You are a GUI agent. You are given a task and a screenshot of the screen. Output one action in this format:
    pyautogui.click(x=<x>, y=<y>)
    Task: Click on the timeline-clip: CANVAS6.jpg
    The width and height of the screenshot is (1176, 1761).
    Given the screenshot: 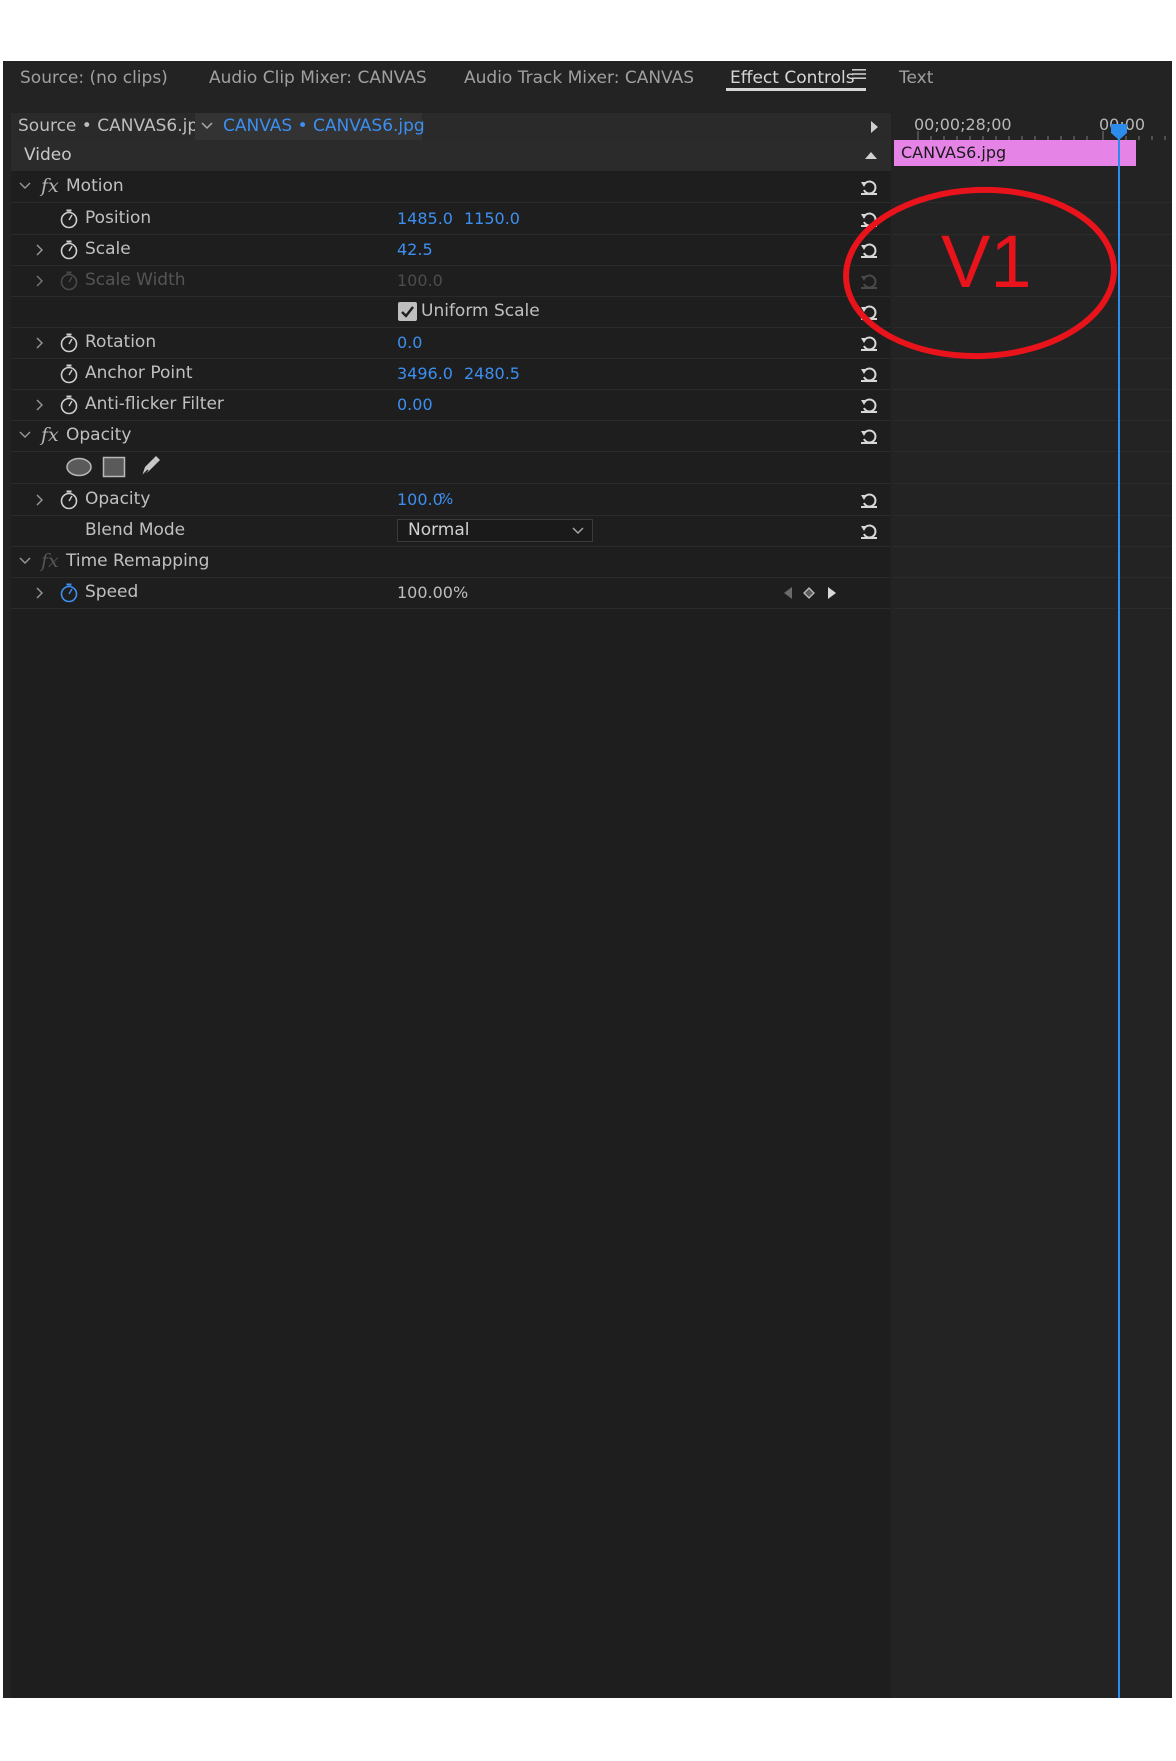 What is the action you would take?
    pyautogui.click(x=1015, y=153)
    